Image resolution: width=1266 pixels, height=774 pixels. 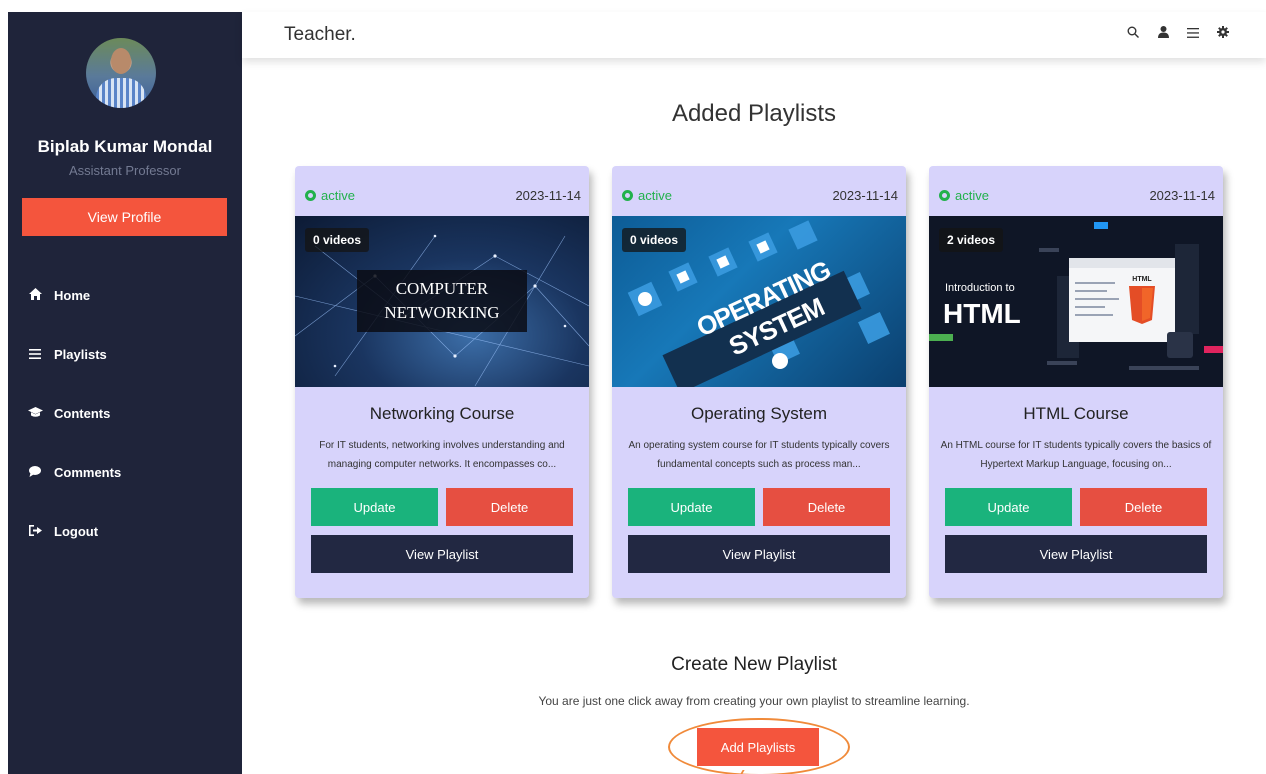 What do you see at coordinates (971, 240) in the screenshot?
I see `video-count-badge: 2 videos` at bounding box center [971, 240].